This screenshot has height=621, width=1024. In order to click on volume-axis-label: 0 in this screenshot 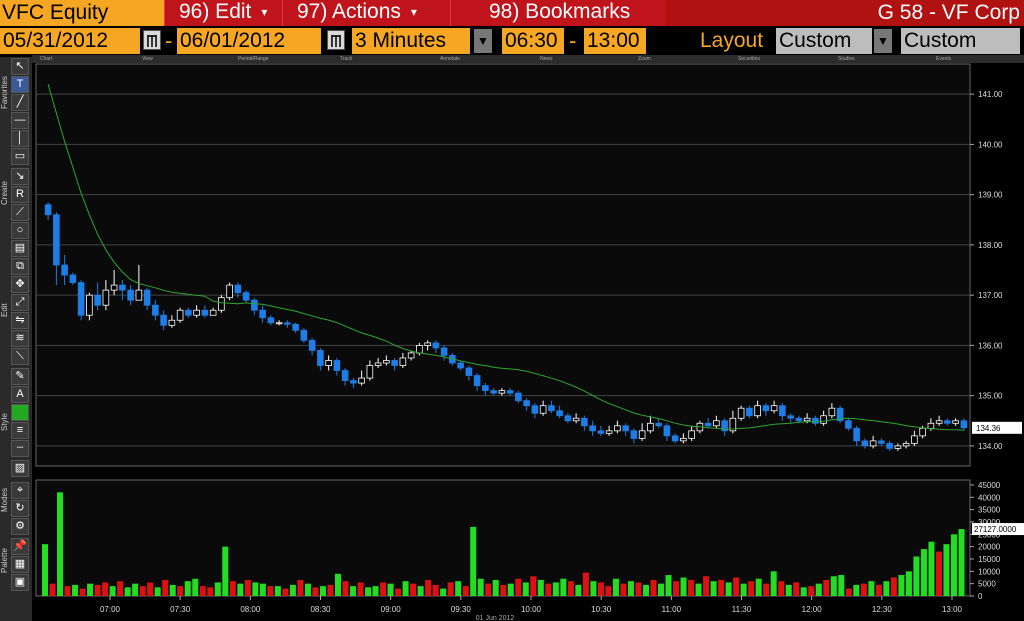, I will do `click(980, 596)`.